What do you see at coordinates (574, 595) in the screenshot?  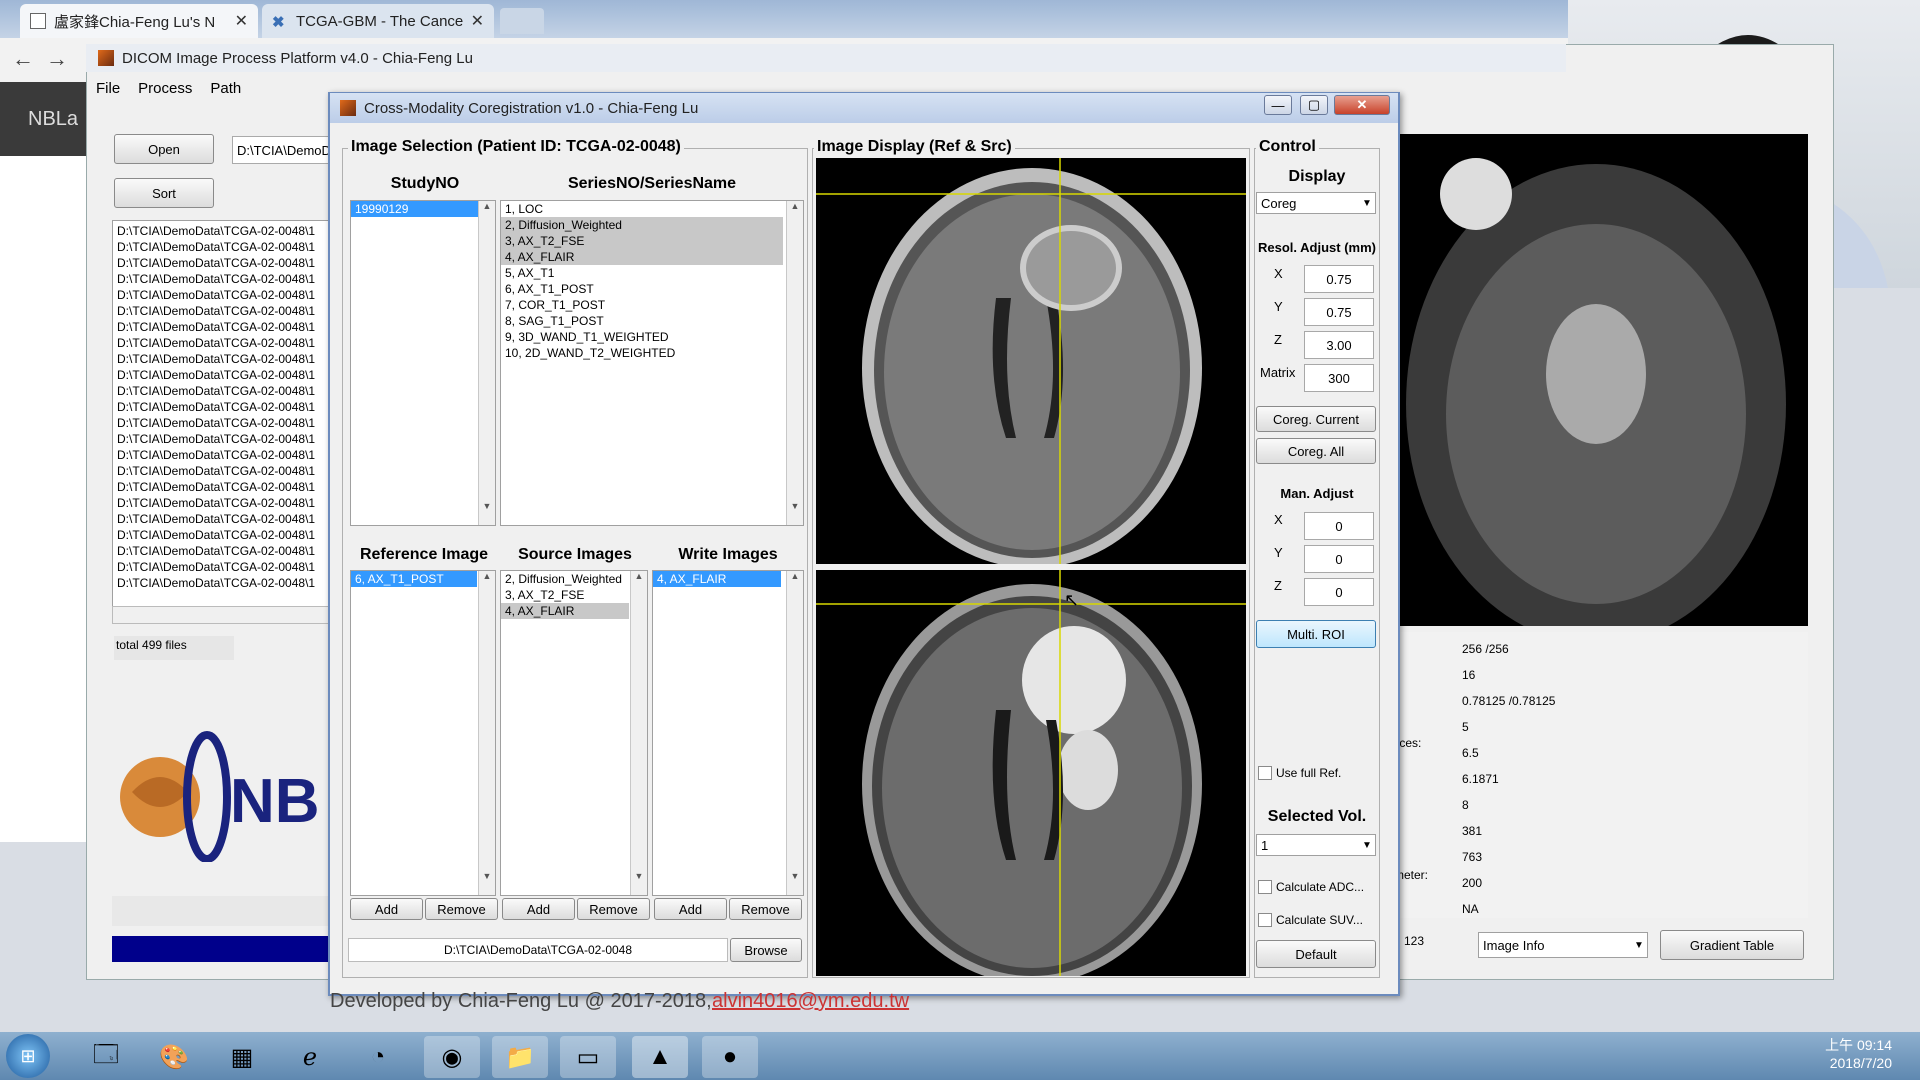 I see `source-list-item: 3, AX_T2_FSE` at bounding box center [574, 595].